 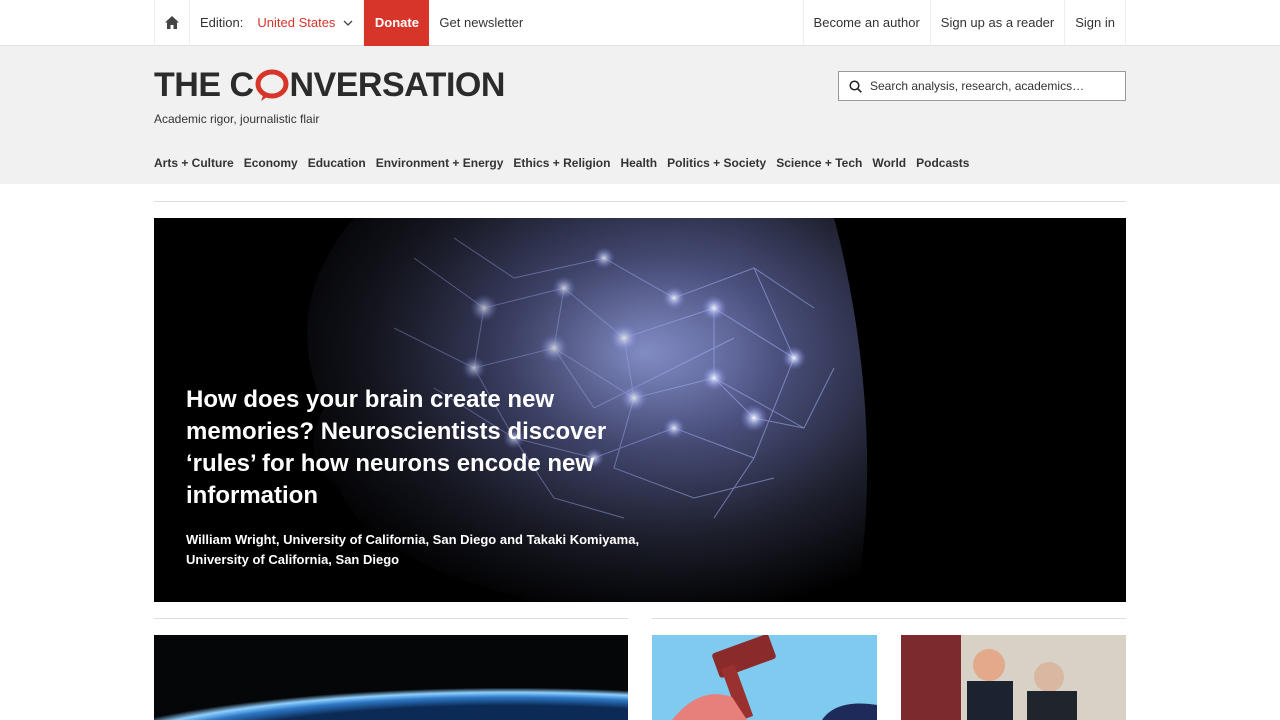 I want to click on gavel-image, so click(x=764, y=677).